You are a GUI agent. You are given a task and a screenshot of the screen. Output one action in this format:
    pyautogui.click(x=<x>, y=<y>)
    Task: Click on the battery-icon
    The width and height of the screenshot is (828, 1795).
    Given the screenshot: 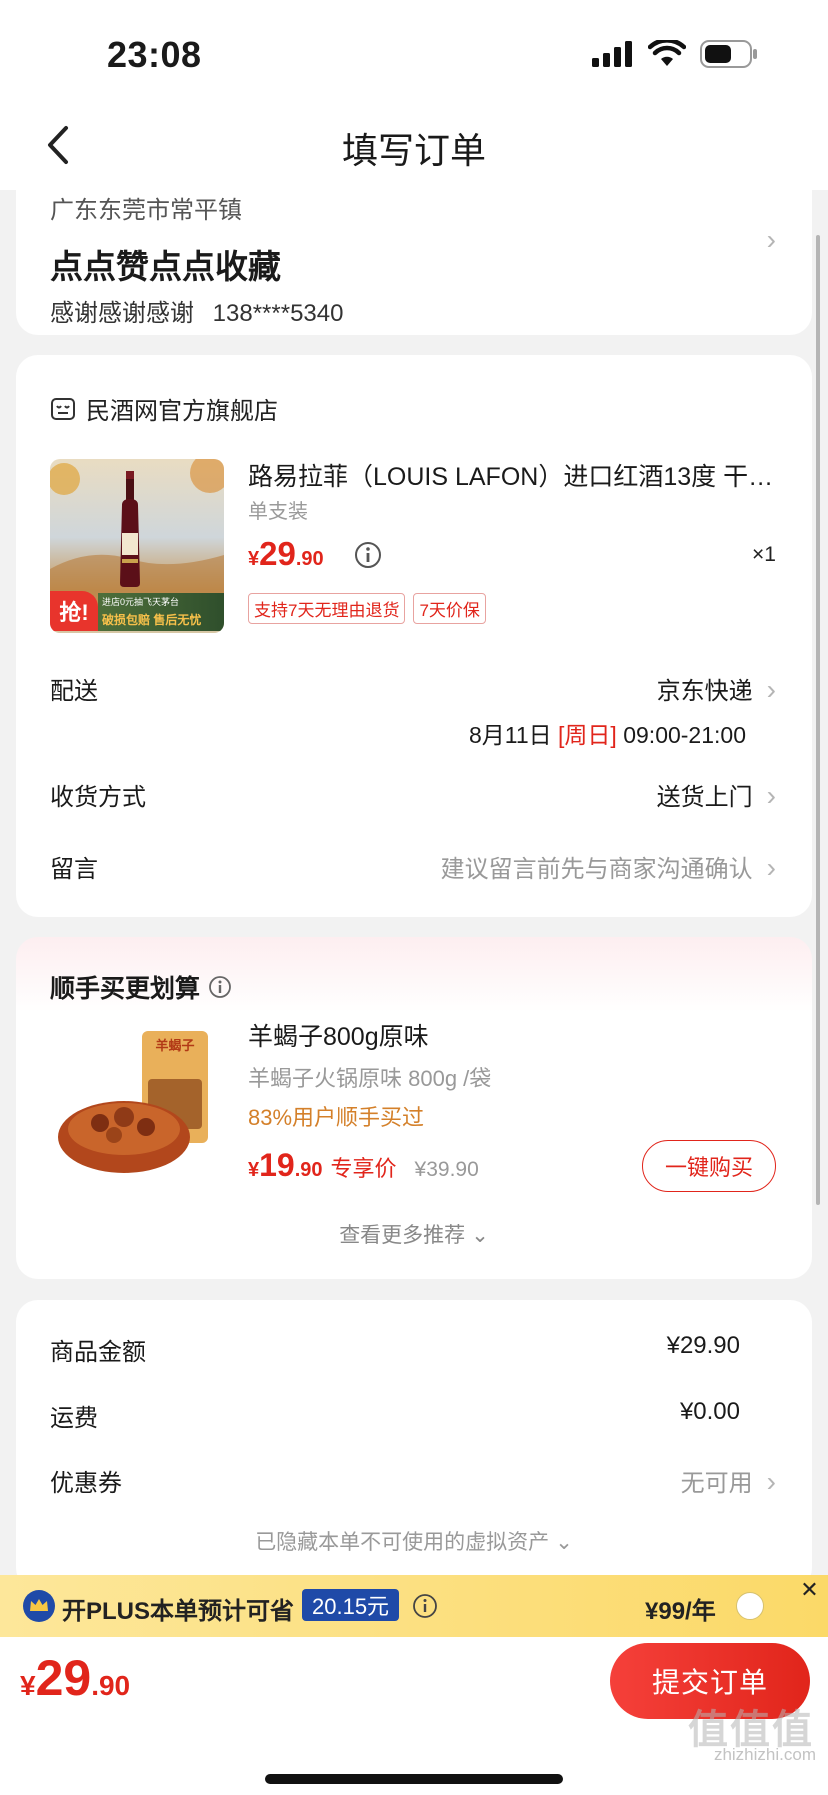 What is the action you would take?
    pyautogui.click(x=728, y=54)
    